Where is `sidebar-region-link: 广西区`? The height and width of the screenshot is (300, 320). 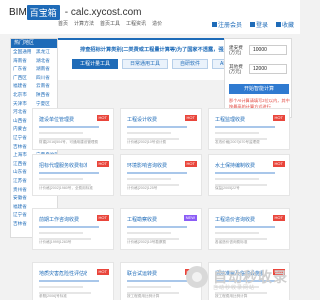
sidebar-region-link: 广西区 is located at coordinates (22, 78).